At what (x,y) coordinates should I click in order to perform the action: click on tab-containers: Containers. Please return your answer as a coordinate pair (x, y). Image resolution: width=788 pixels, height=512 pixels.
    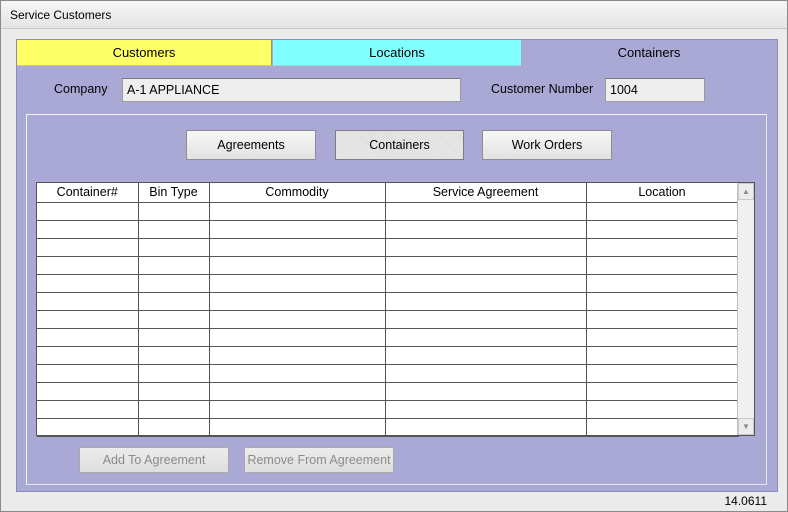
    Looking at the image, I should click on (649, 52).